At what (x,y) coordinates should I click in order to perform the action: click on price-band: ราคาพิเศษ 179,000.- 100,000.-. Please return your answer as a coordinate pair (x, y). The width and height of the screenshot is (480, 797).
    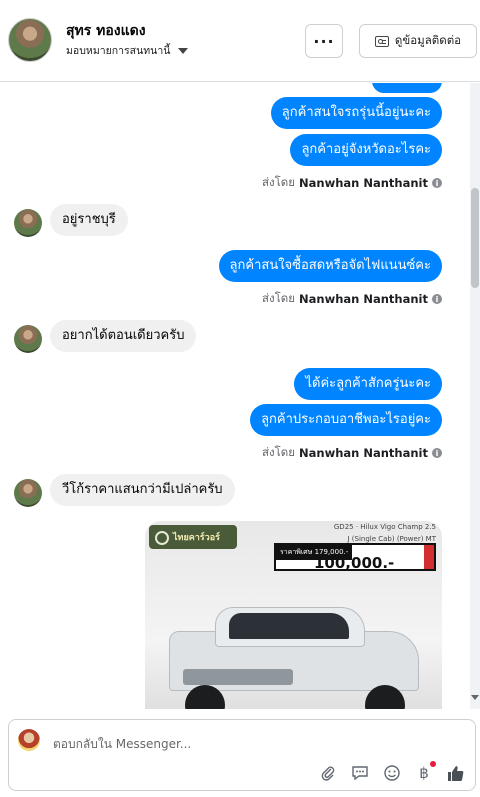
    Looking at the image, I should click on (355, 557).